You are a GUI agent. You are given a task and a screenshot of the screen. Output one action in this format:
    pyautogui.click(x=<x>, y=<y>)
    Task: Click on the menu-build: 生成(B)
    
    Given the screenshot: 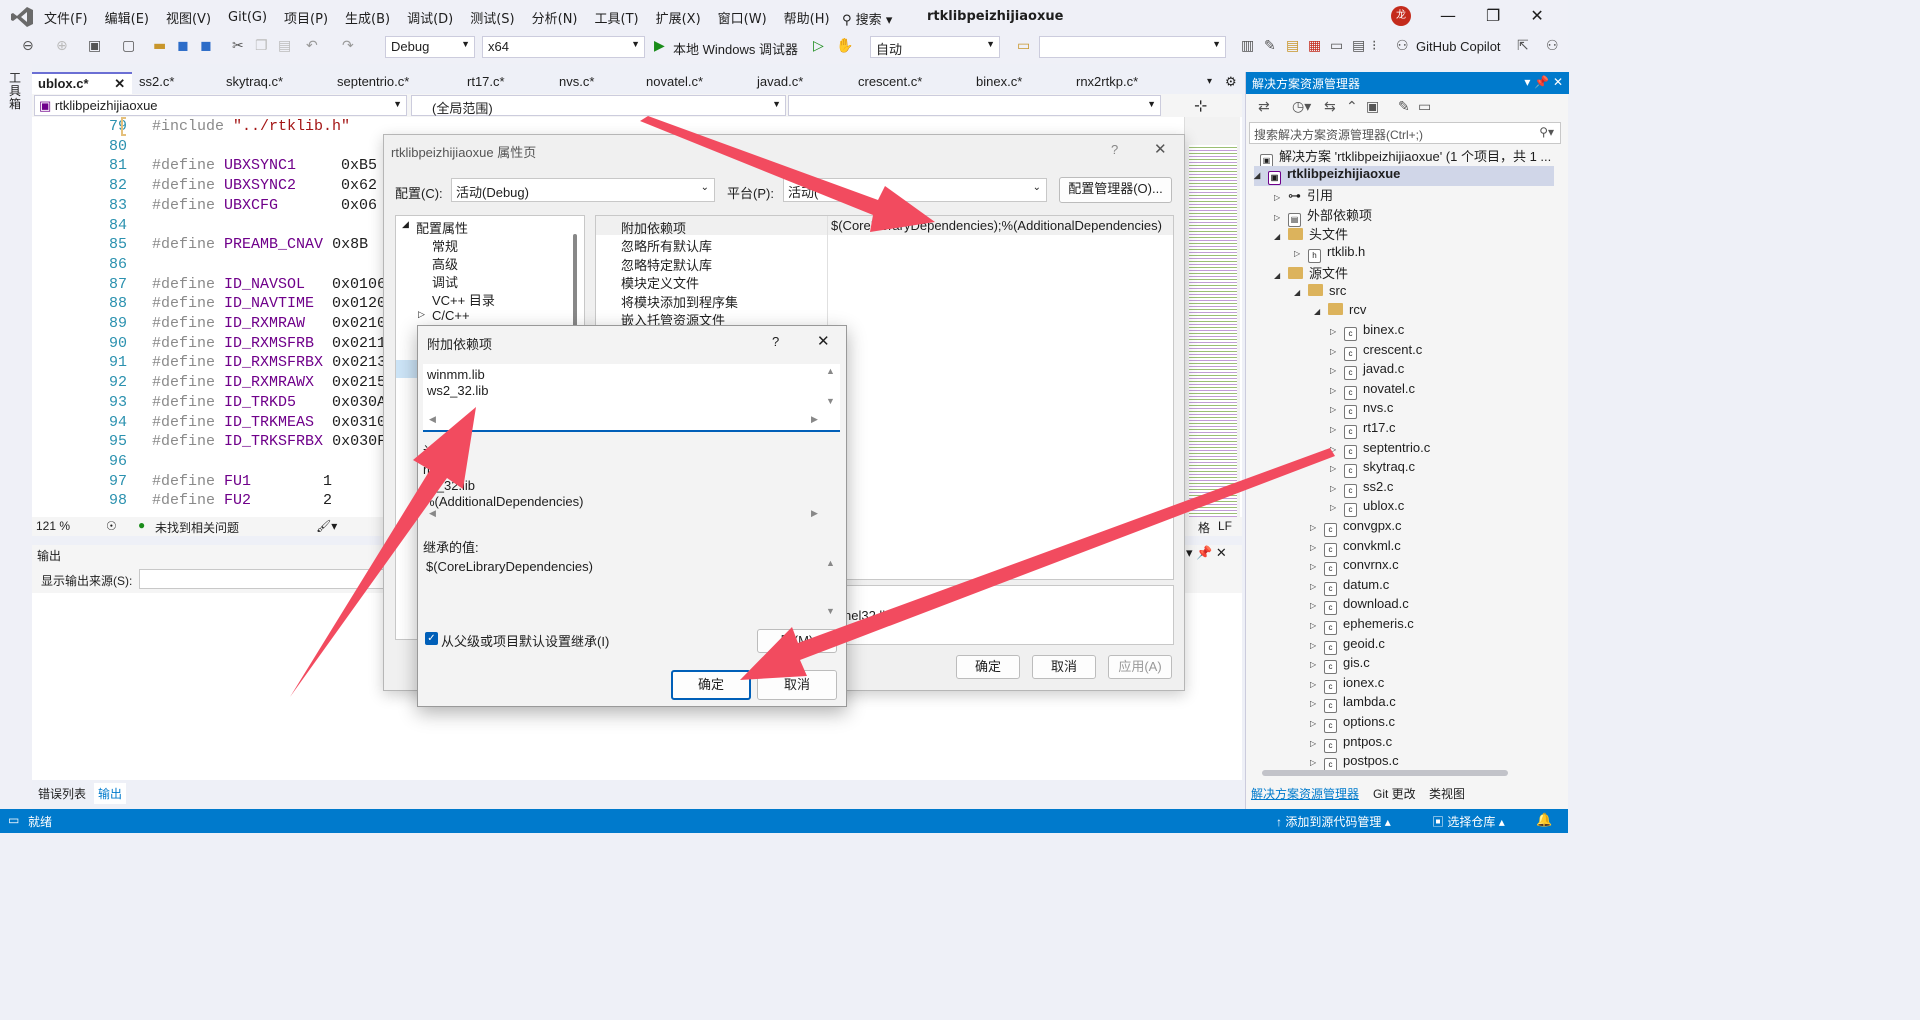 What is the action you would take?
    pyautogui.click(x=367, y=17)
    